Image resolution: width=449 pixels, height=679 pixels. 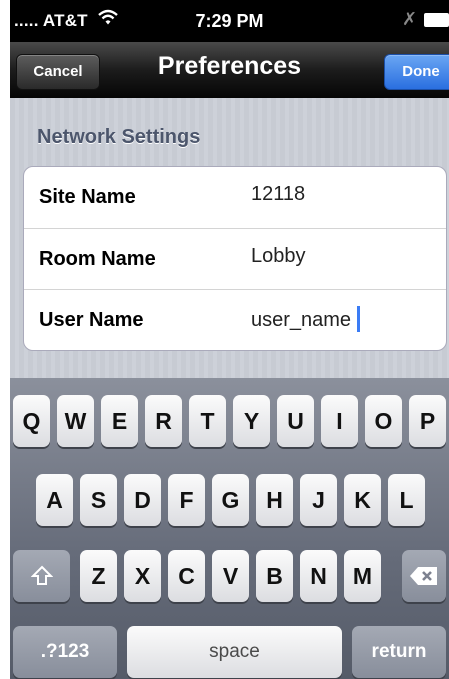 What do you see at coordinates (97, 259) in the screenshot?
I see `room-name-label: Room Name` at bounding box center [97, 259].